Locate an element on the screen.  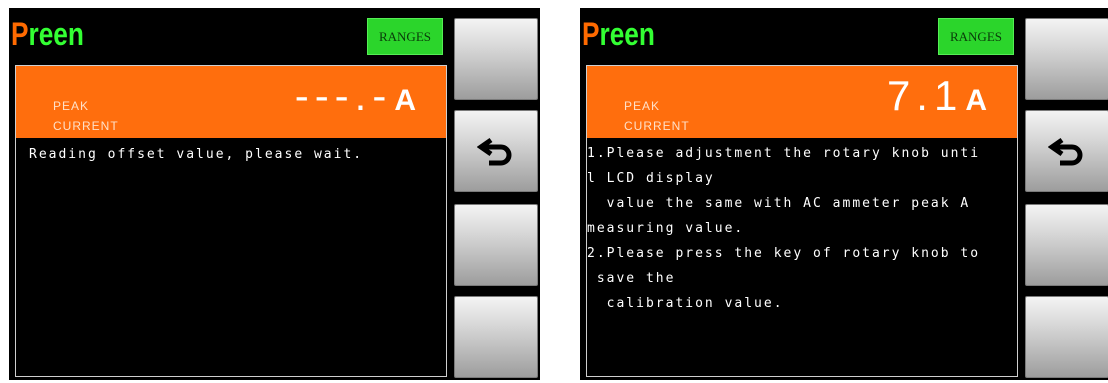
measurement-value: ---.-A is located at coordinates (355, 96).